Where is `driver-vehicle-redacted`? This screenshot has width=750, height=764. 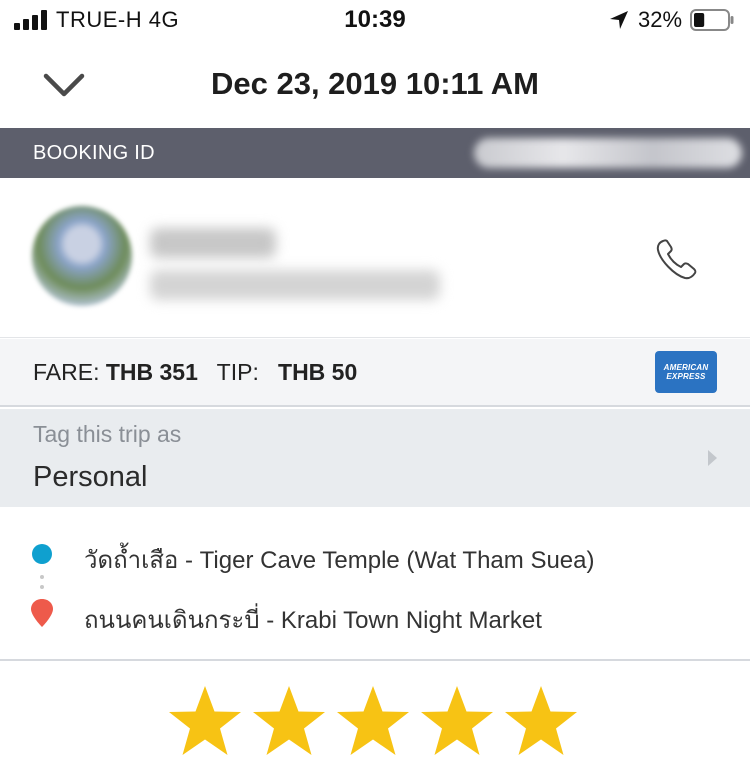
driver-vehicle-redacted is located at coordinates (295, 285).